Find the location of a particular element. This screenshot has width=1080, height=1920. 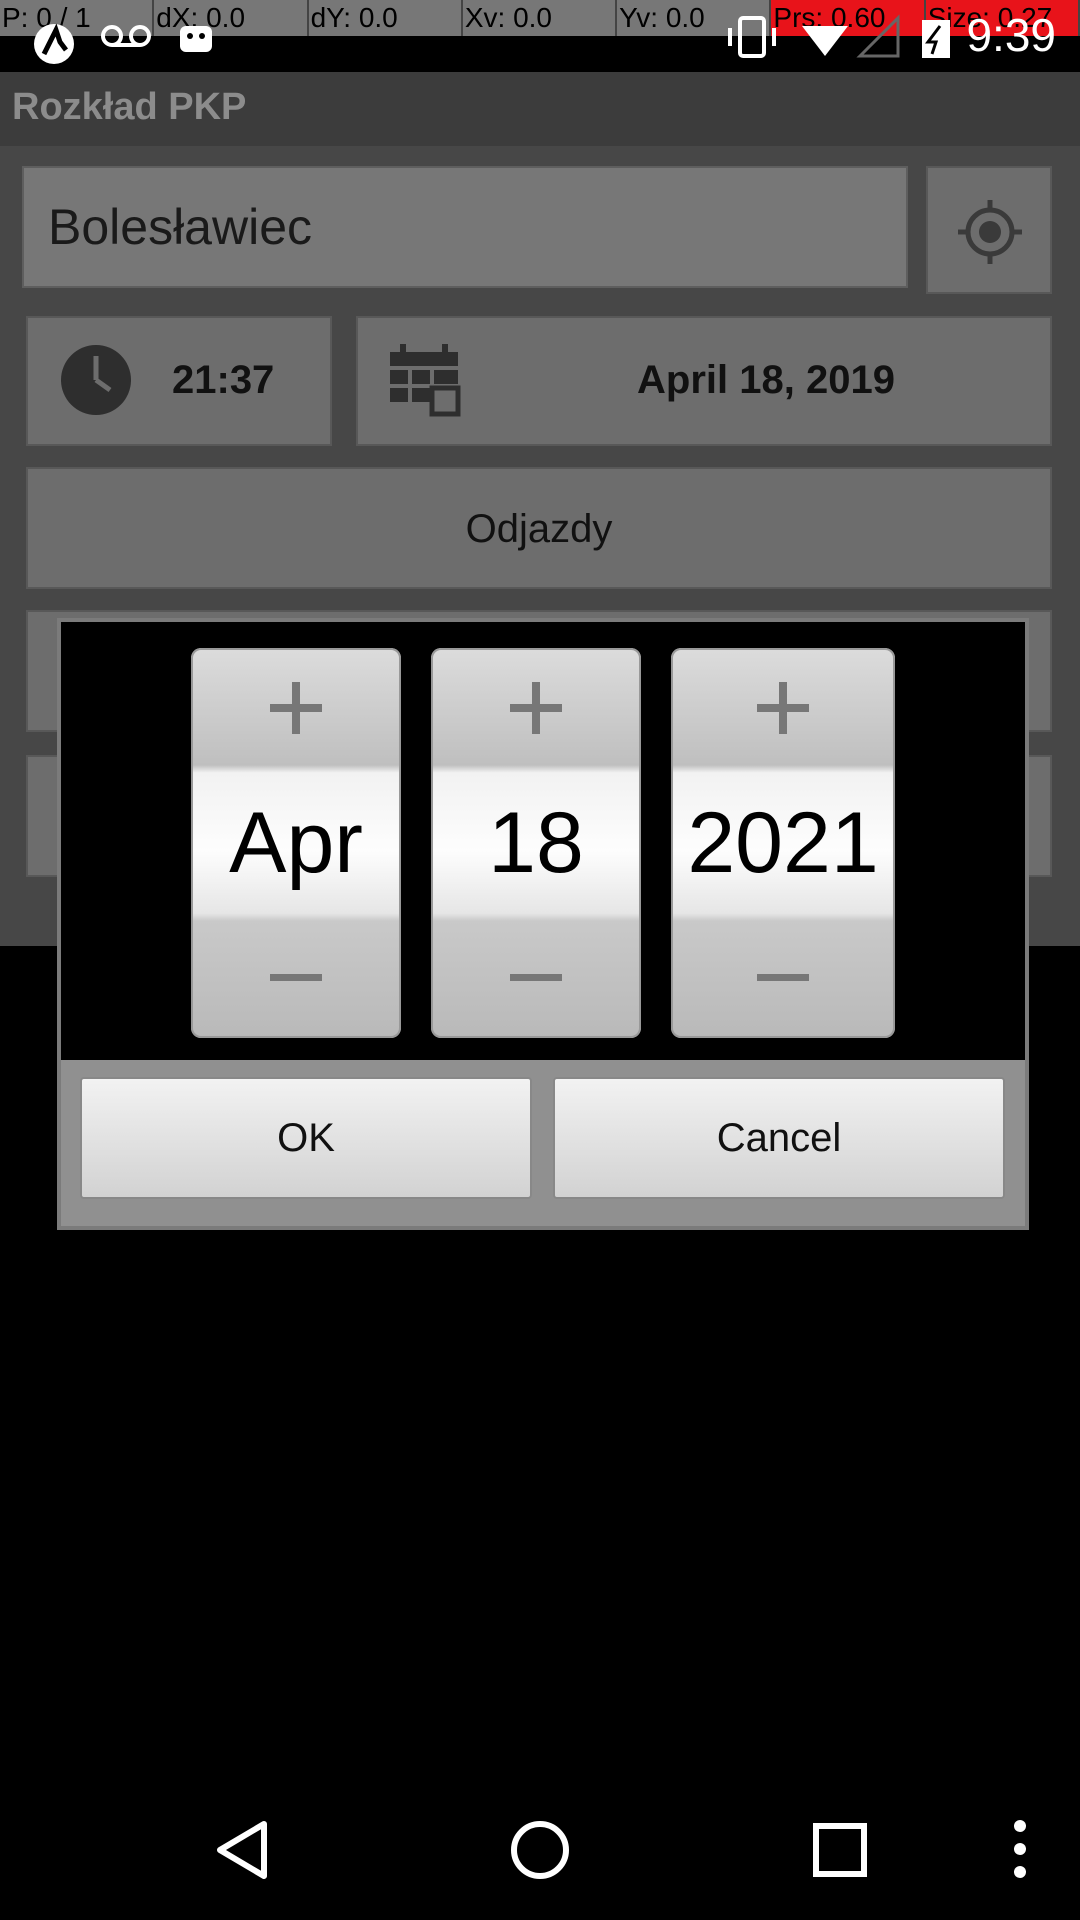

menu-icon is located at coordinates (1020, 1849).